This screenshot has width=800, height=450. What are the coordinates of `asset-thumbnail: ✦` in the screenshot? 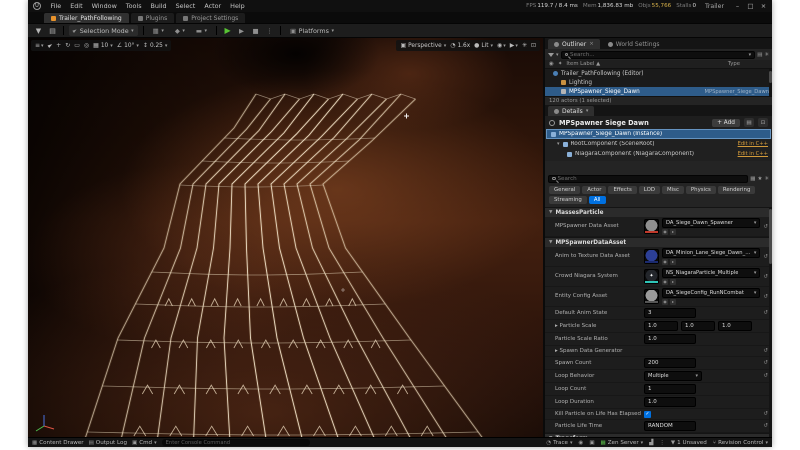 It's located at (651, 276).